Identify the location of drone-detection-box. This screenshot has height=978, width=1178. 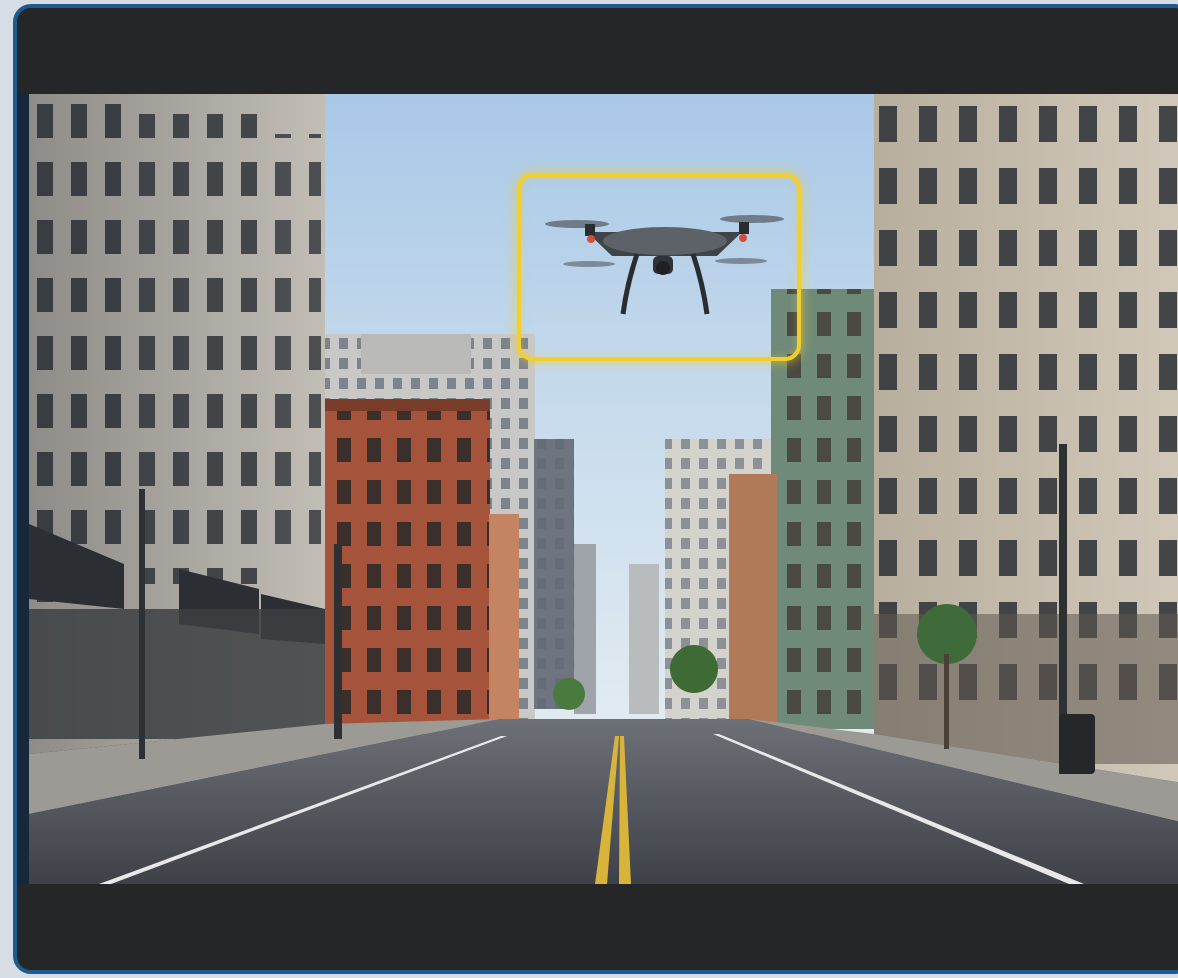
(659, 267).